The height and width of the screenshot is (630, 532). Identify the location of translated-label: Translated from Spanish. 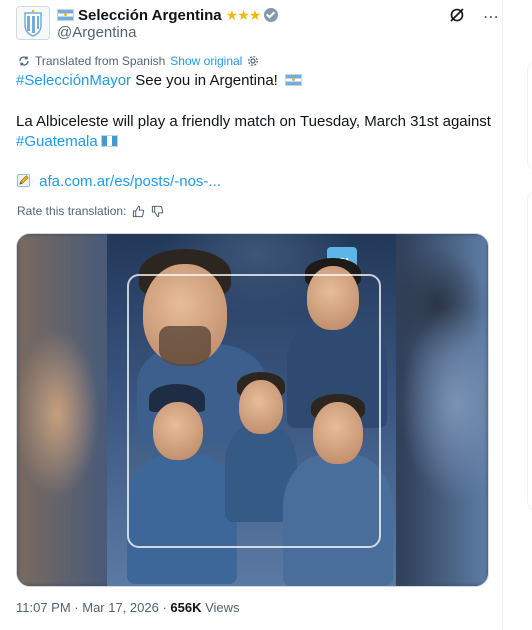
(100, 61).